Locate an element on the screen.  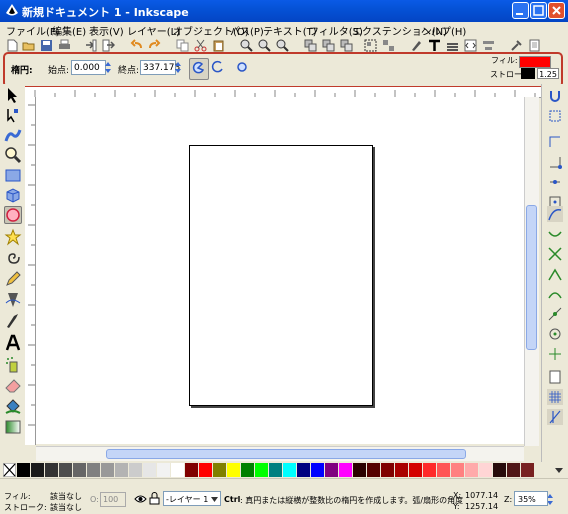
snap-path-icon is located at coordinates (555, 234).